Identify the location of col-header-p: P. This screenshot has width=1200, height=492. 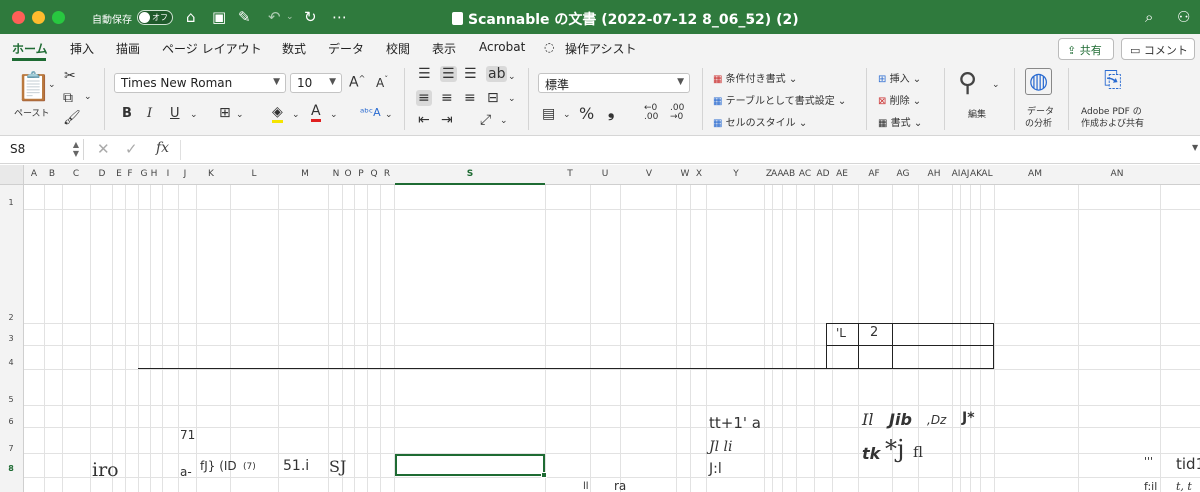
(361, 174).